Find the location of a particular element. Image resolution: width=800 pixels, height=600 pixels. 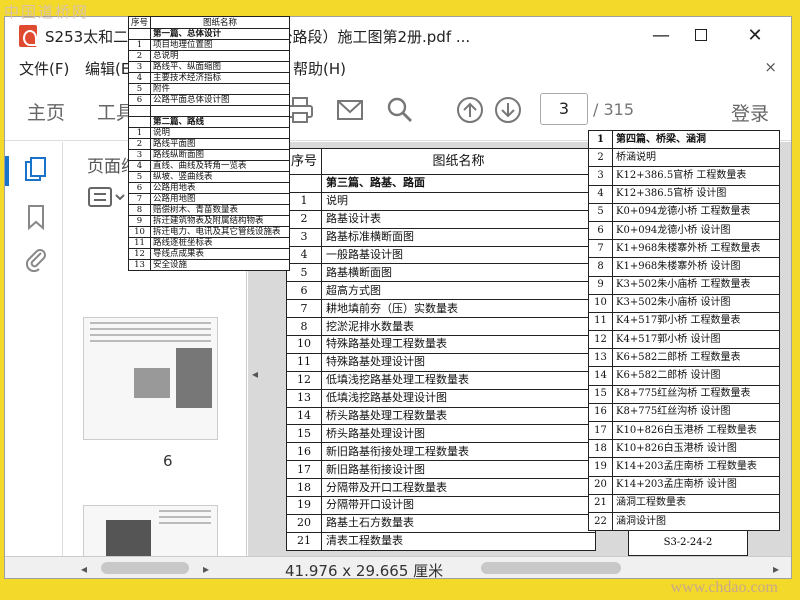

table-row: 12 导线点成果表 is located at coordinates (208, 254).